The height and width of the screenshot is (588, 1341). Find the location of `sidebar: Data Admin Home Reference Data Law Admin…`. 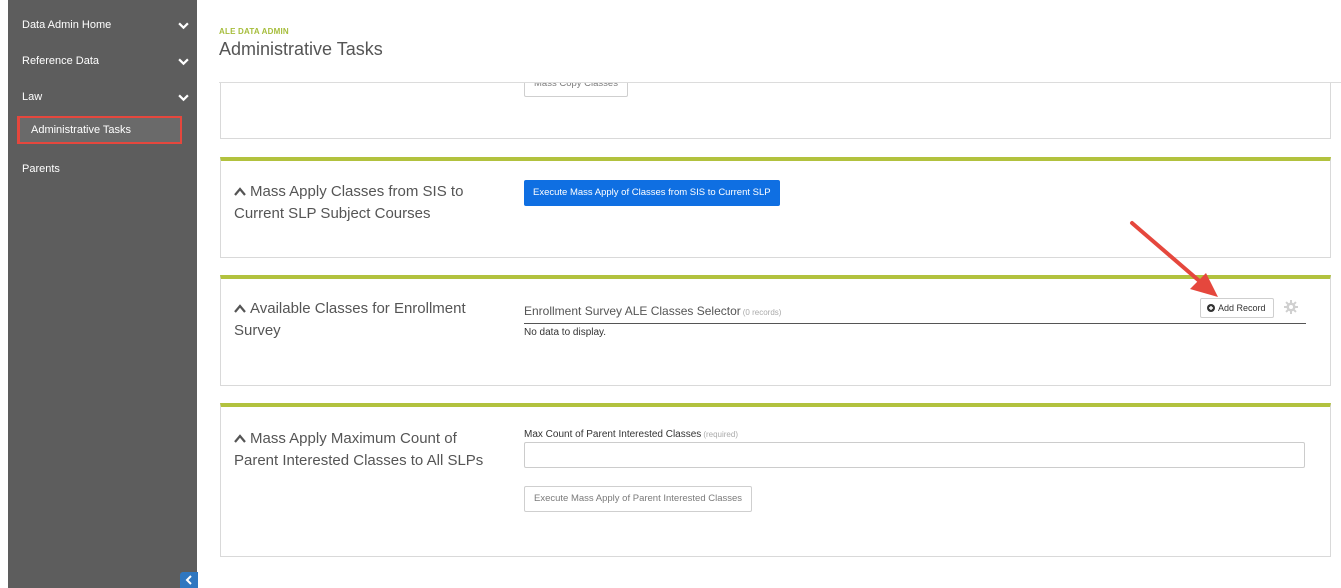

sidebar: Data Admin Home Reference Data Law Admin… is located at coordinates (103, 294).